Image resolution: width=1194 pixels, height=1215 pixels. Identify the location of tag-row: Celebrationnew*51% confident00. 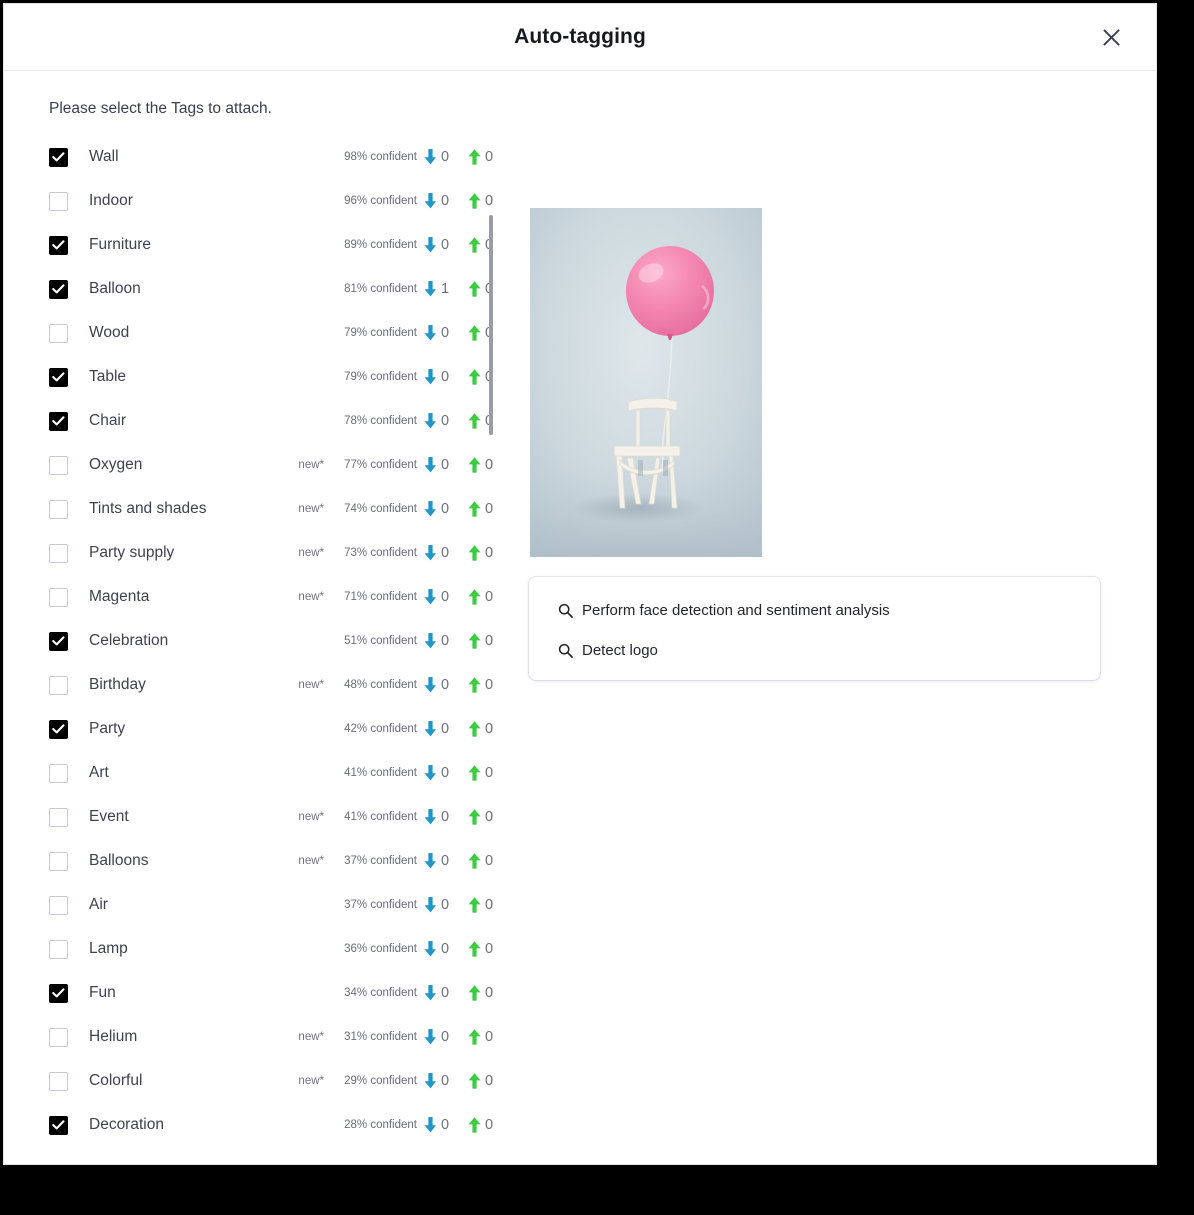
(271, 641).